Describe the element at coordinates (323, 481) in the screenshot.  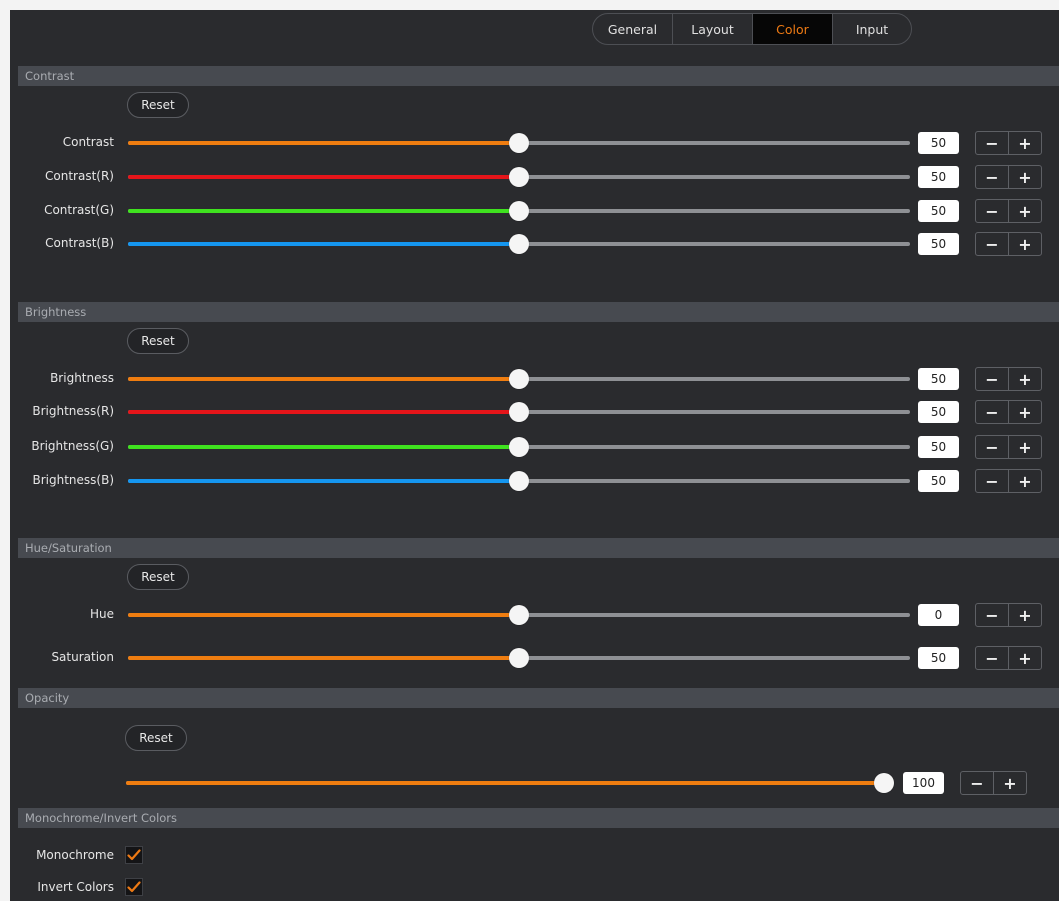
I see `brightness-b-slider-fill` at that location.